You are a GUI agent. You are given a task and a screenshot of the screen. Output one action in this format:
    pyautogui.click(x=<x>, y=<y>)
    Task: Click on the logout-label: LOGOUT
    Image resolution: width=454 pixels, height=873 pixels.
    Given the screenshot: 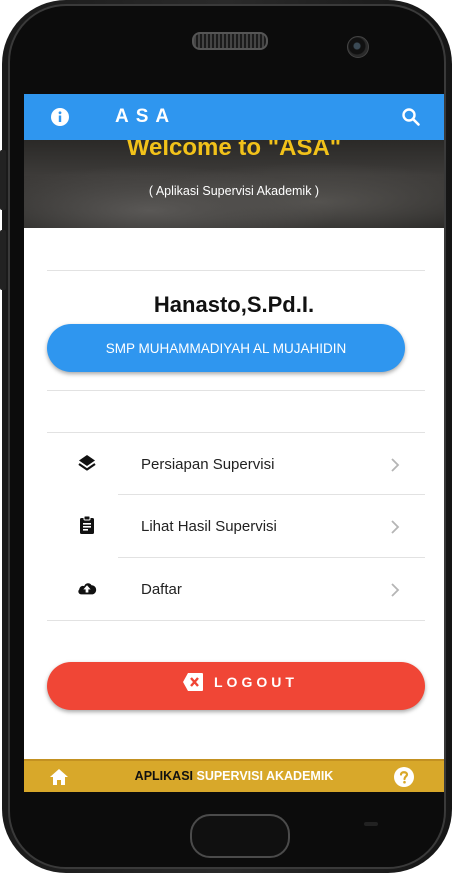 What is the action you would take?
    pyautogui.click(x=256, y=682)
    